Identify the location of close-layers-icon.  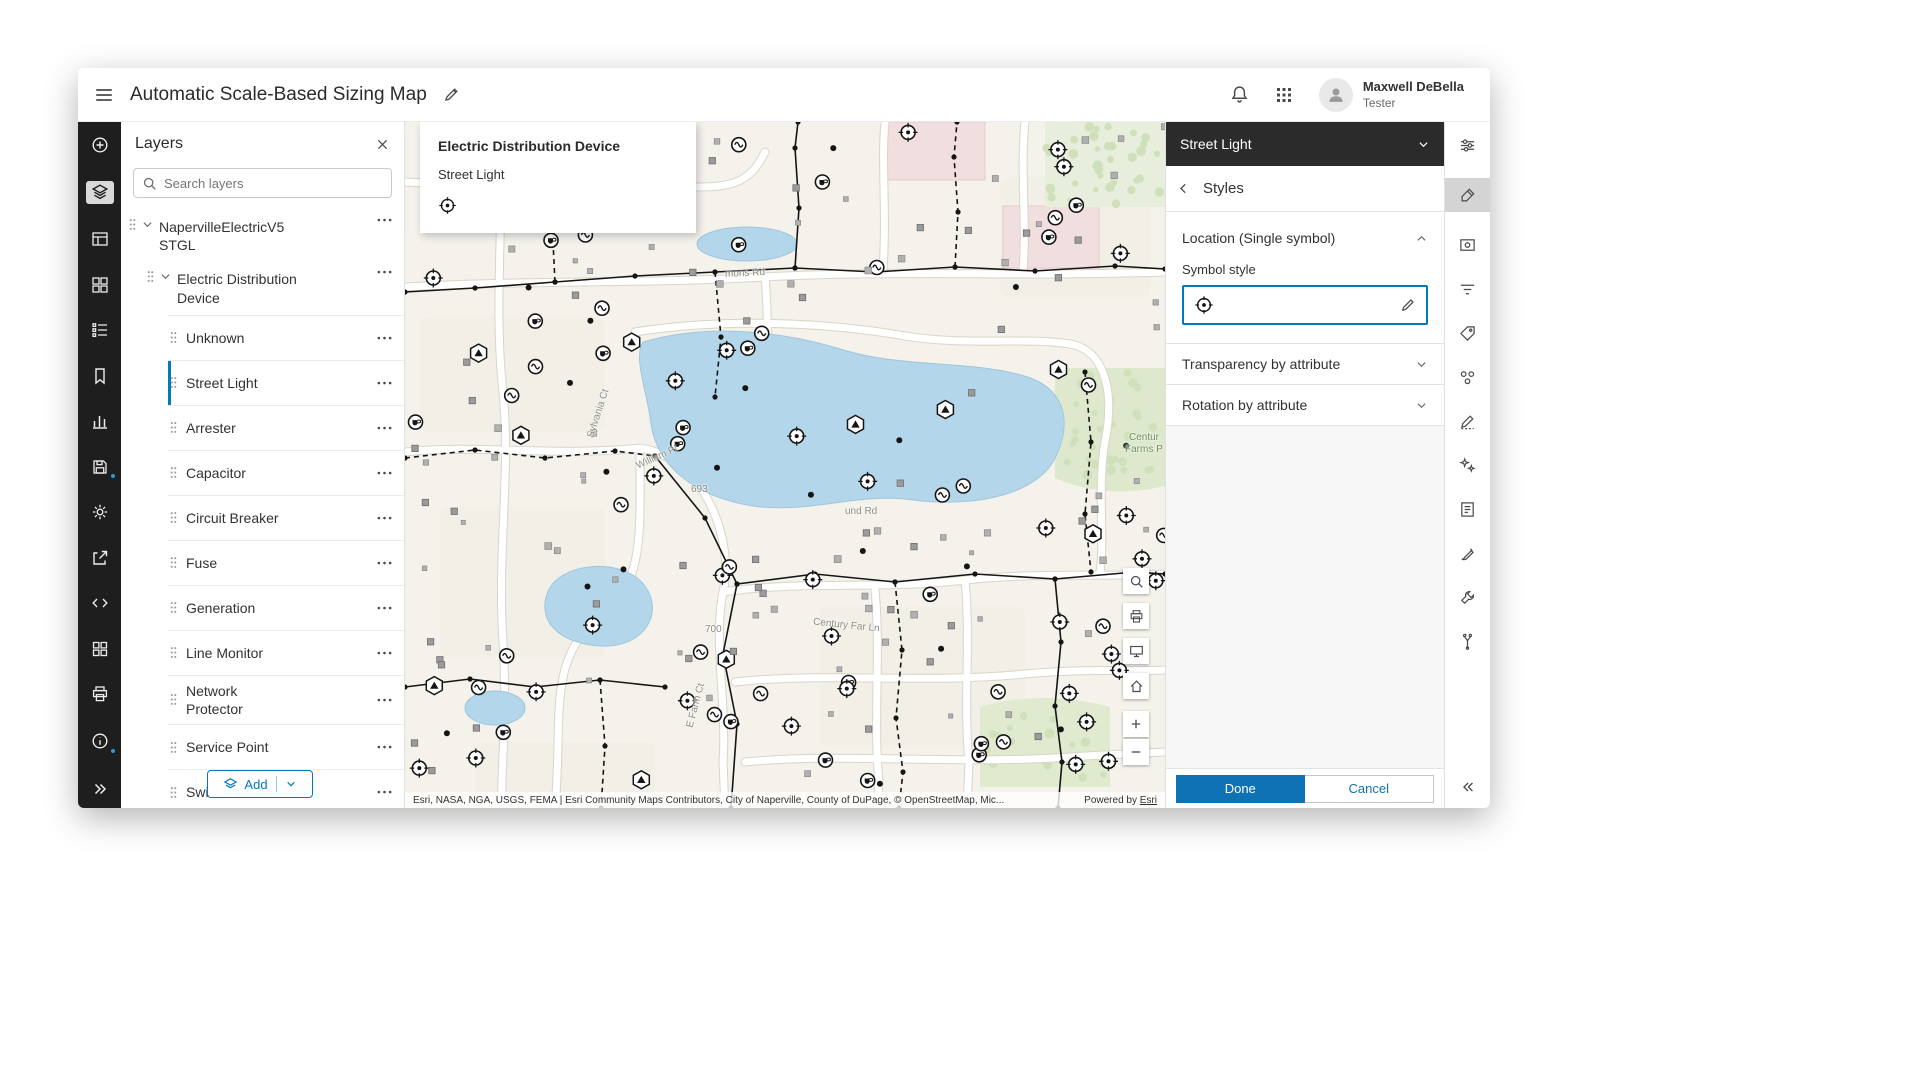
(382, 144).